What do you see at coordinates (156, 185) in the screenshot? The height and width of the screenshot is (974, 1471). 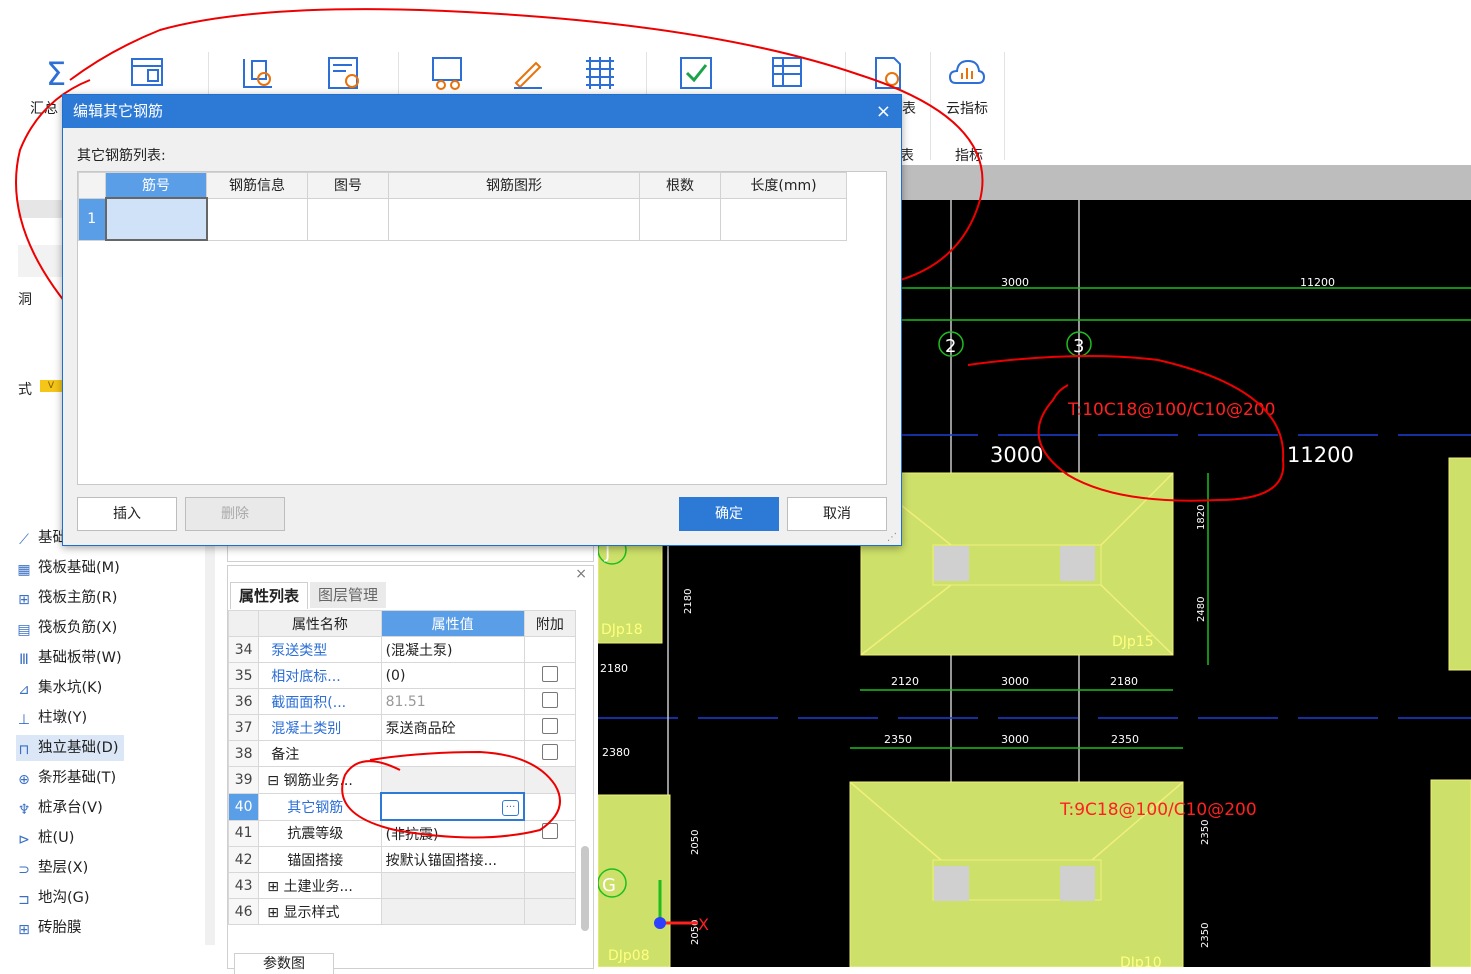 I see `col-bar-no: 筋号` at bounding box center [156, 185].